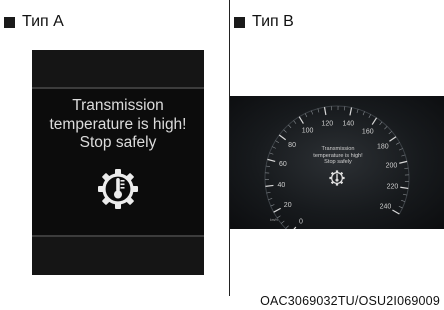 The height and width of the screenshot is (310, 444). I want to click on gauge-tick-label: 60, so click(283, 164).